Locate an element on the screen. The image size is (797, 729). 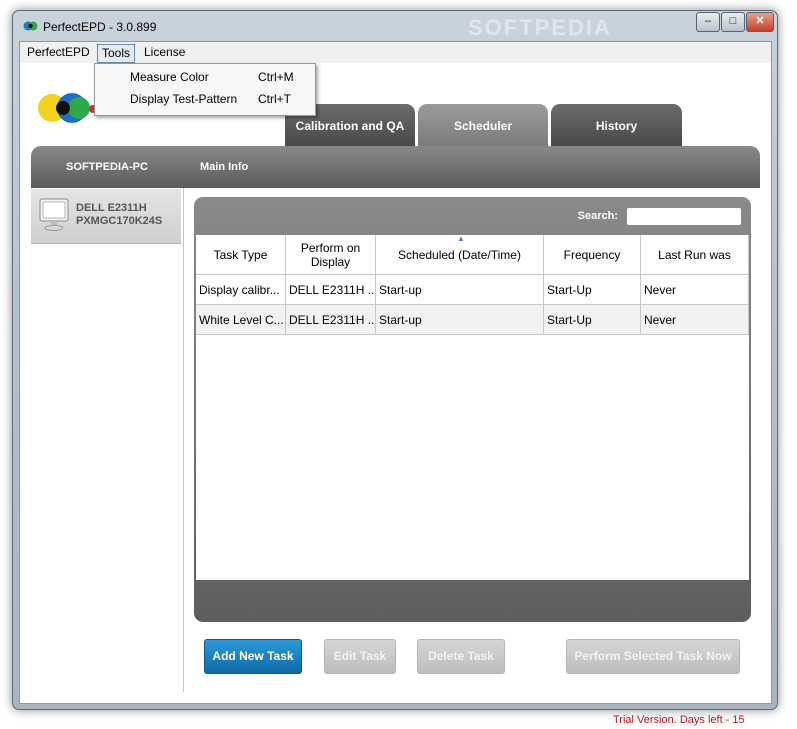
column-header-frequency: Frequency is located at coordinates (592, 255).